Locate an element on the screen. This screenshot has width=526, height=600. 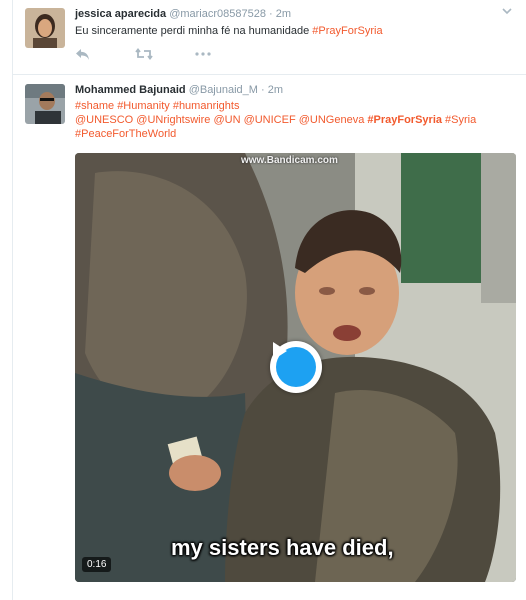
username: @mariacr08587528 is located at coordinates (217, 14).